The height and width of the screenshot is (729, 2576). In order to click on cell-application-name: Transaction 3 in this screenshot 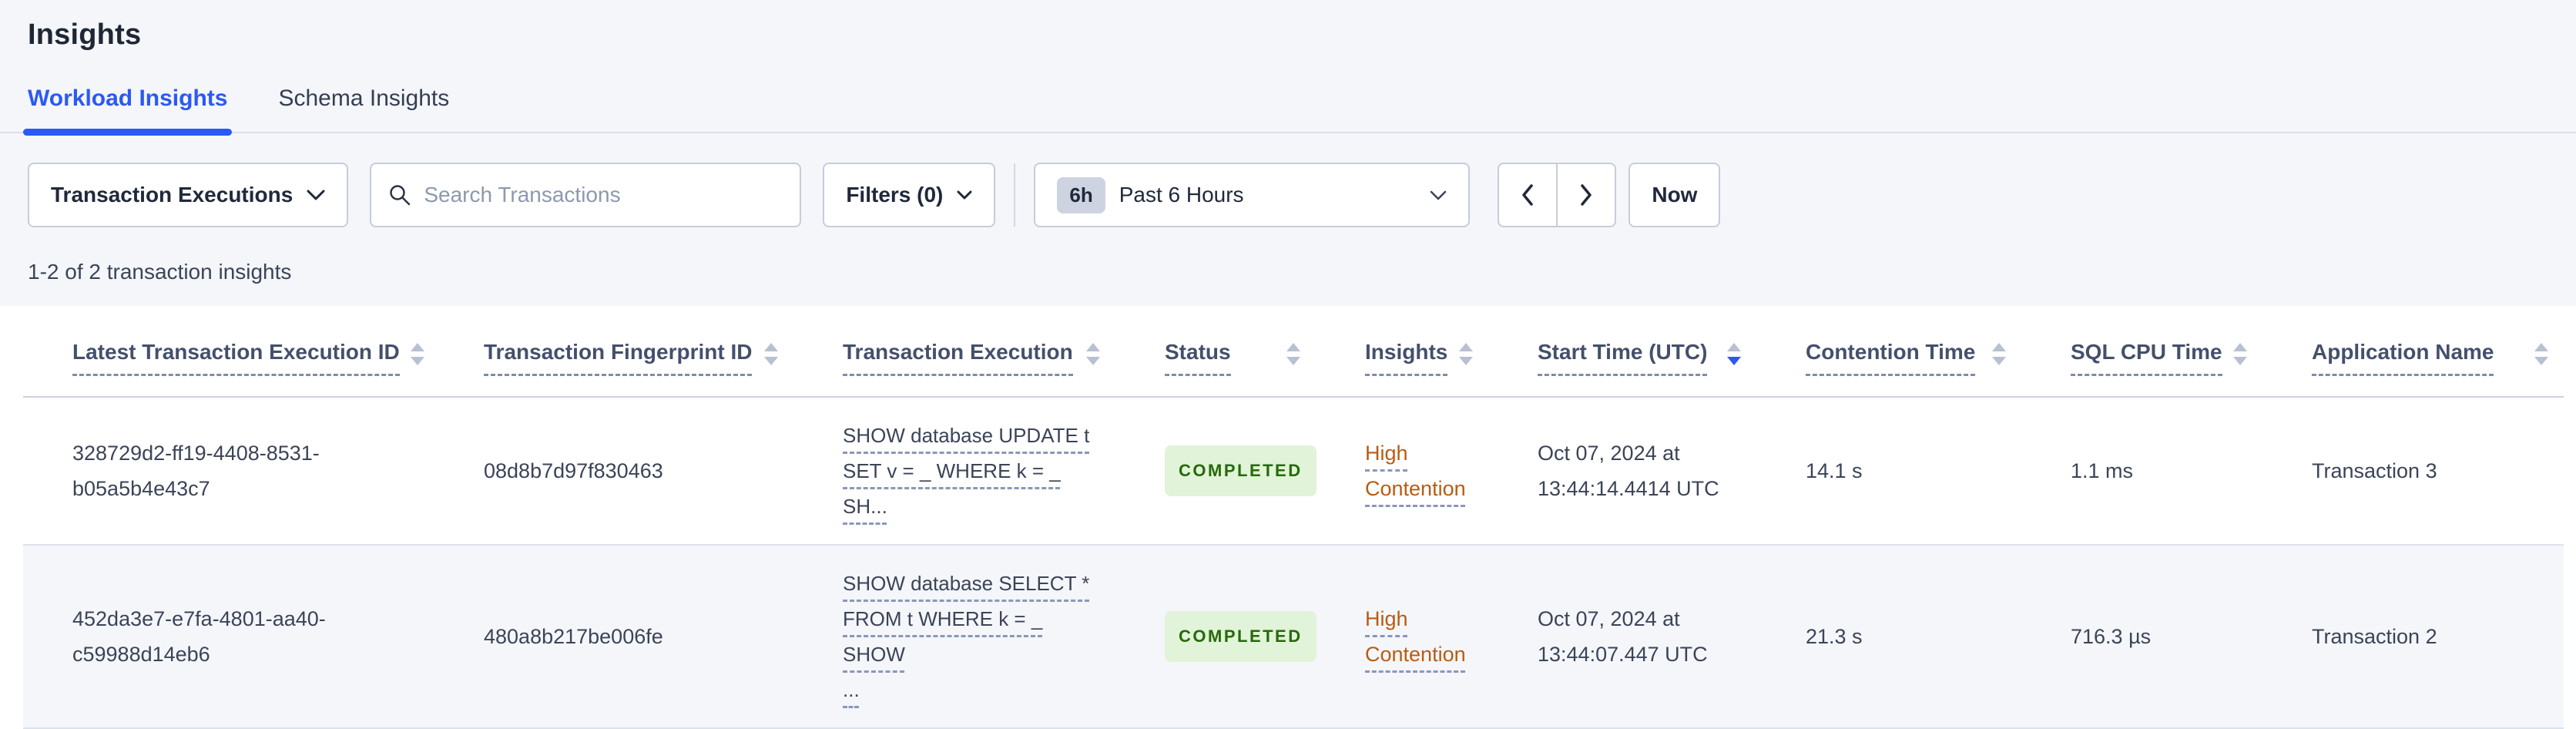, I will do `click(2413, 471)`.